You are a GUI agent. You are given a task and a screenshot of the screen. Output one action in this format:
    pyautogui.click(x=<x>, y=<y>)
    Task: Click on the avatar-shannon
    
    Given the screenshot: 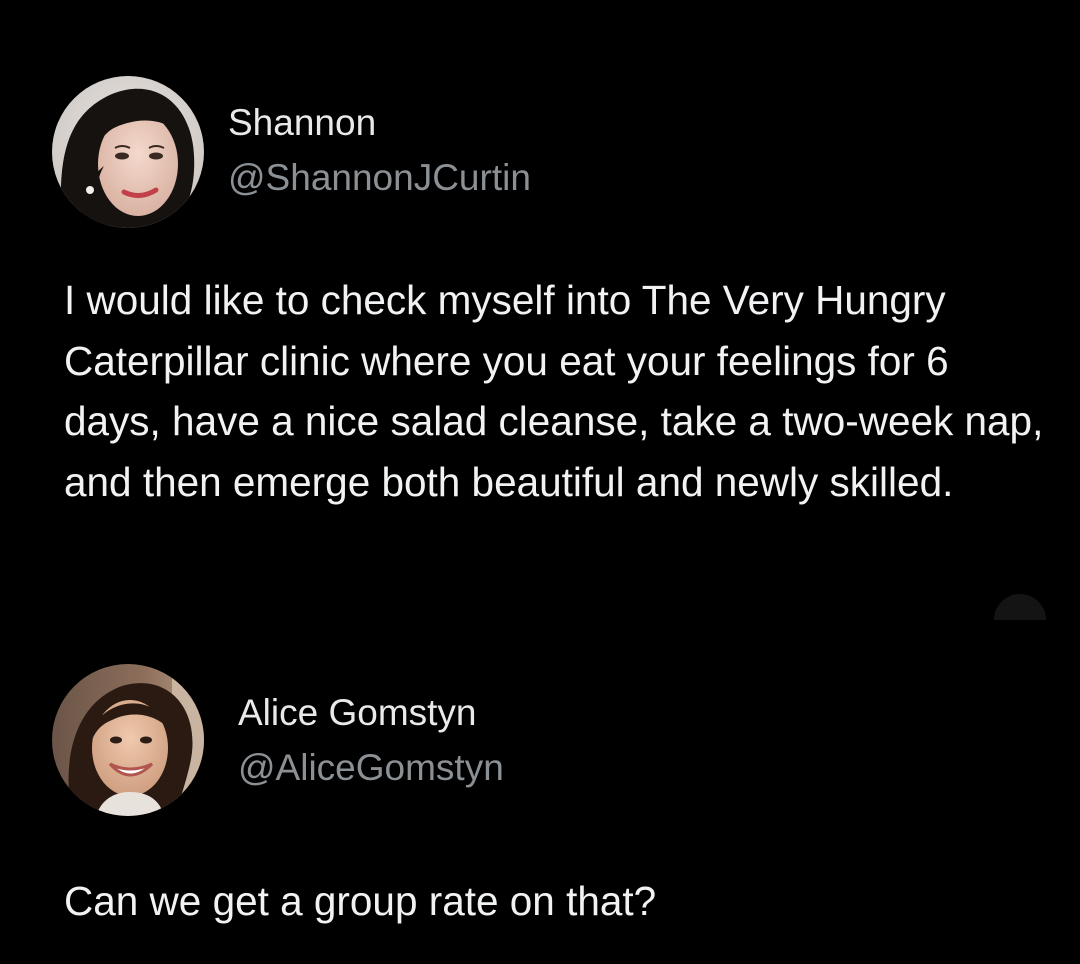 What is the action you would take?
    pyautogui.click(x=128, y=152)
    